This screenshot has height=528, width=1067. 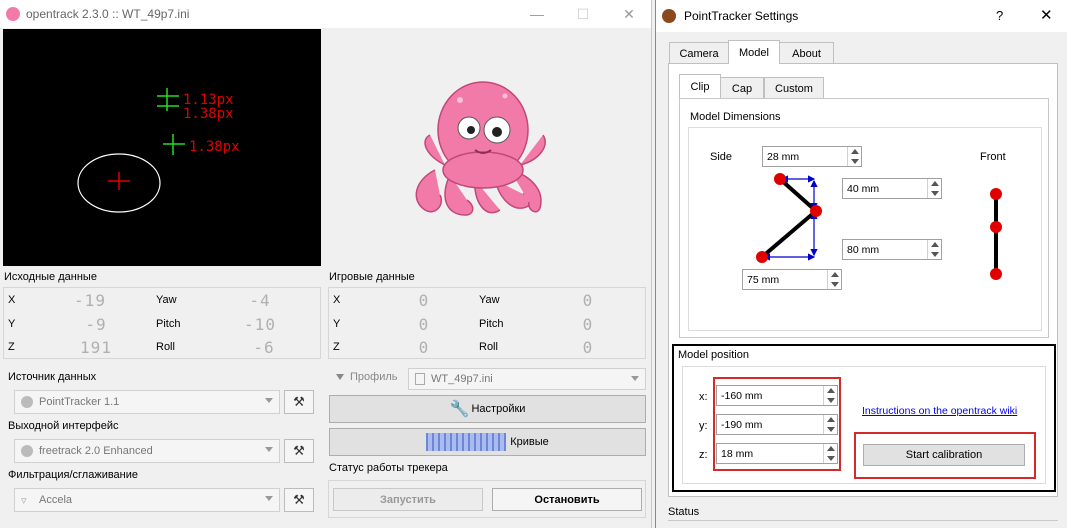 I want to click on bottom-dimension-spinbox: 80 mm, so click(x=892, y=249).